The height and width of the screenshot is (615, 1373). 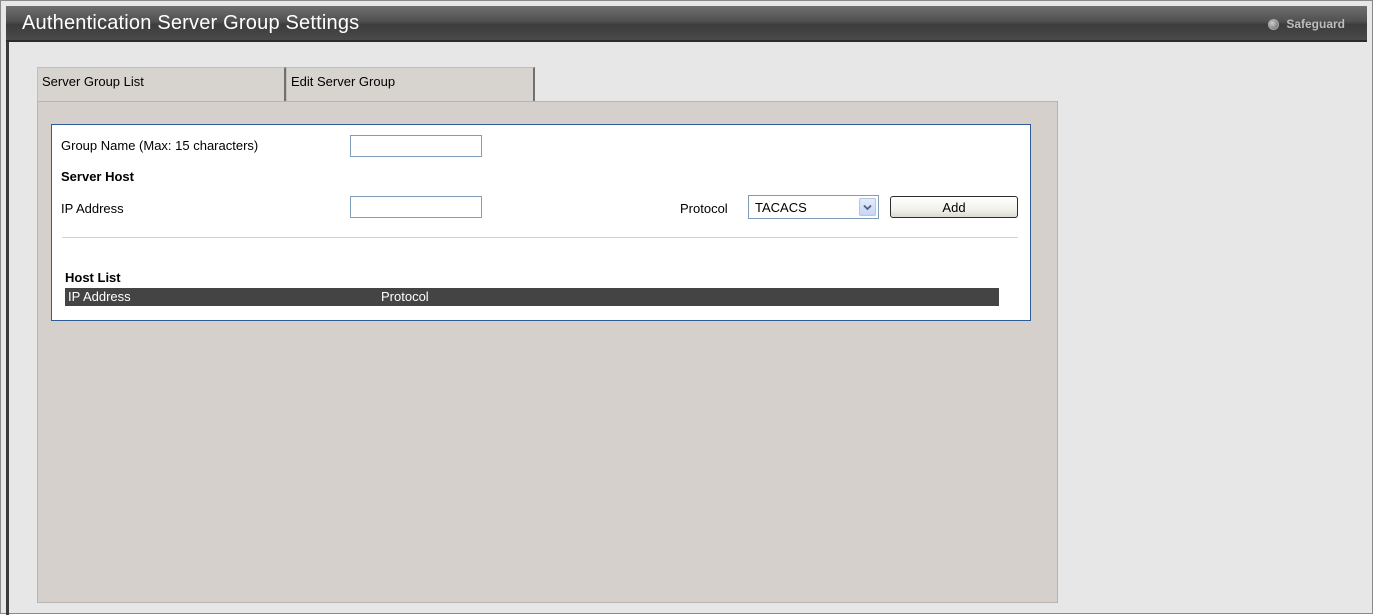 I want to click on page-title: Authentication Server Group Settings, so click(x=191, y=23).